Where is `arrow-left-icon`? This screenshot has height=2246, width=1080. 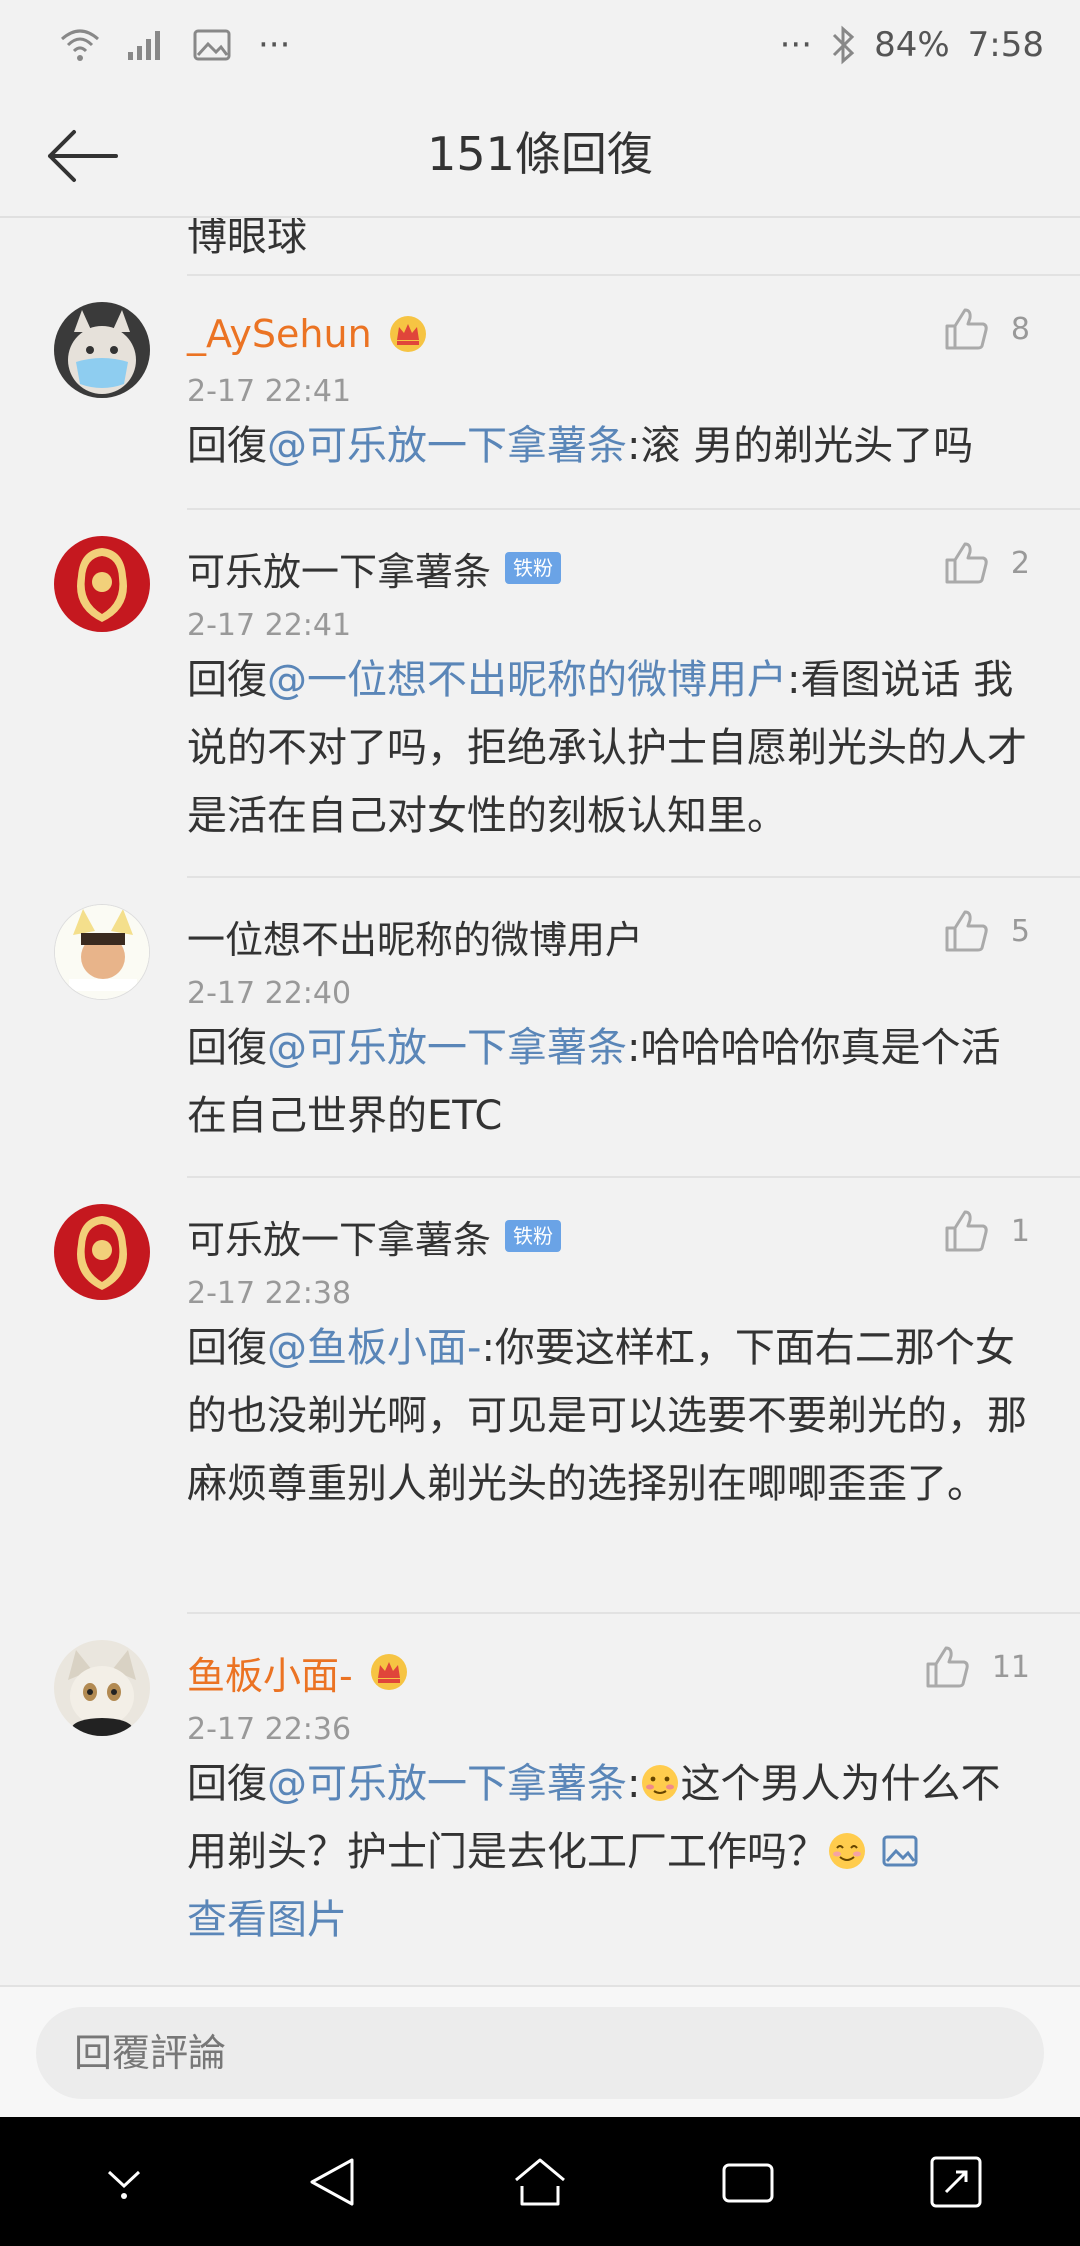 arrow-left-icon is located at coordinates (83, 156).